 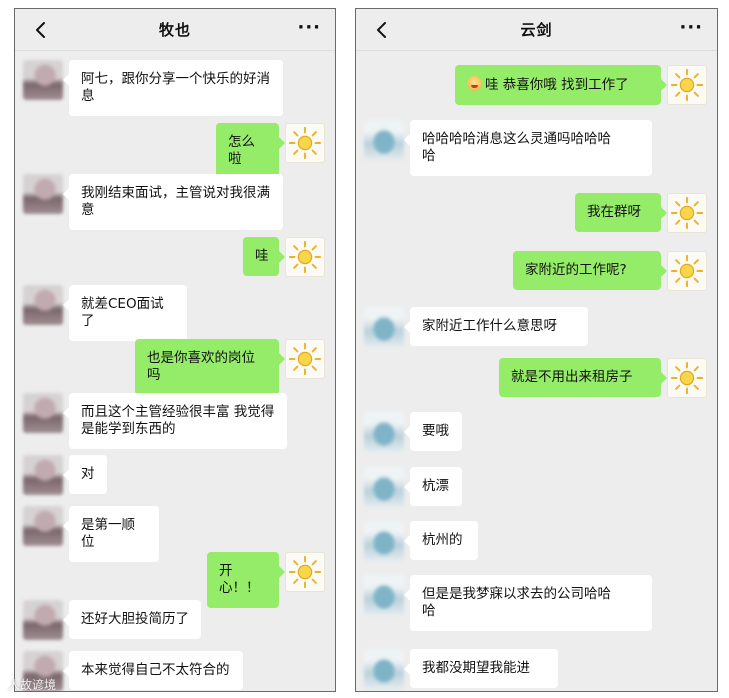 I want to click on chat-title: 云剑, so click(x=536, y=30).